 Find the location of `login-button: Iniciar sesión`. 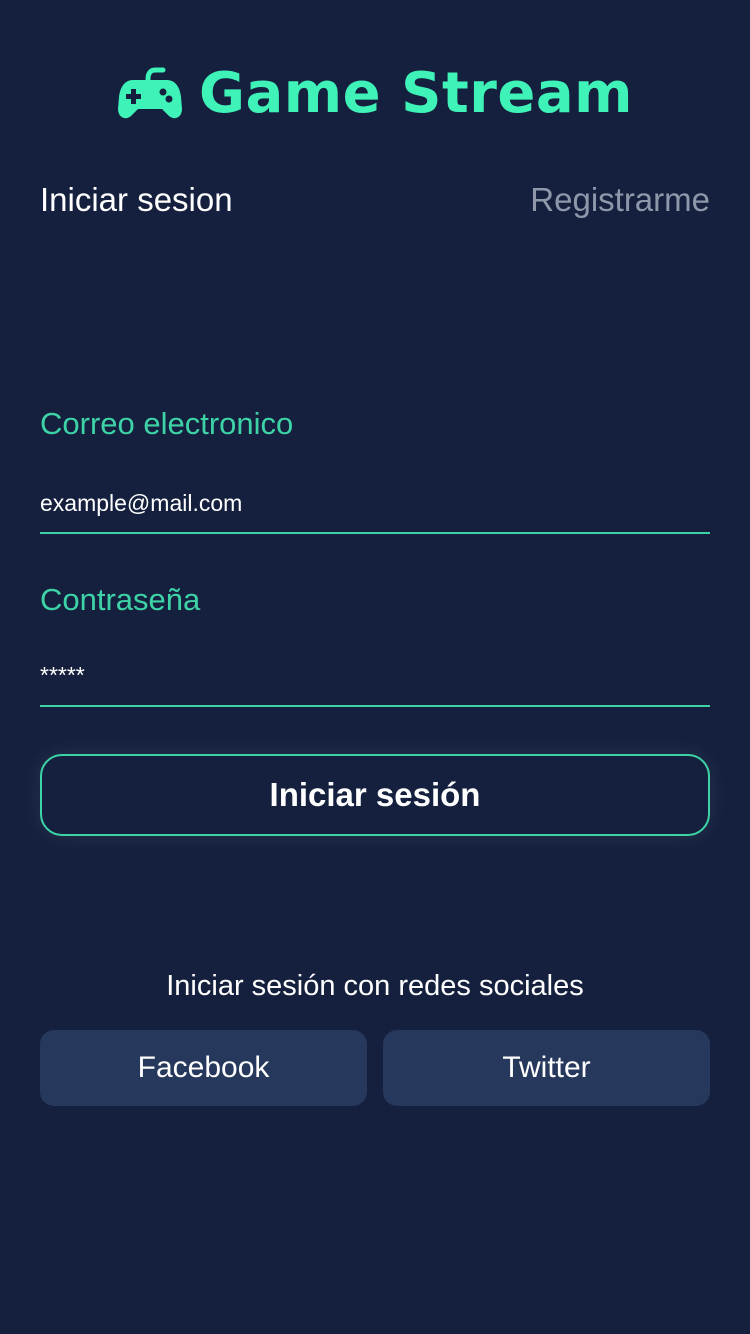

login-button: Iniciar sesión is located at coordinates (375, 795).